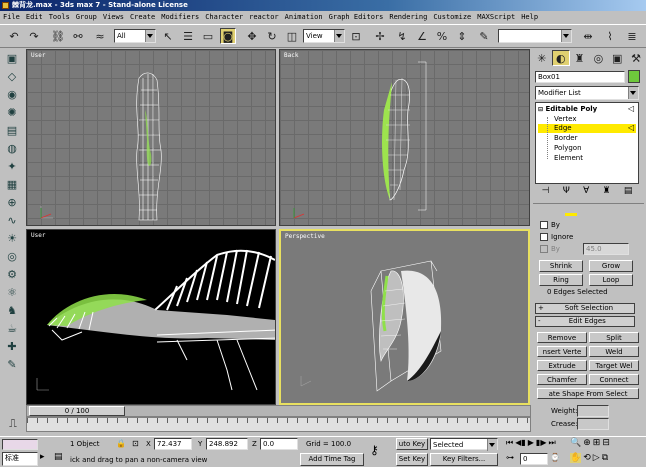 The image size is (646, 467). I want to click on menu-maxscript: MAXScript, so click(496, 17).